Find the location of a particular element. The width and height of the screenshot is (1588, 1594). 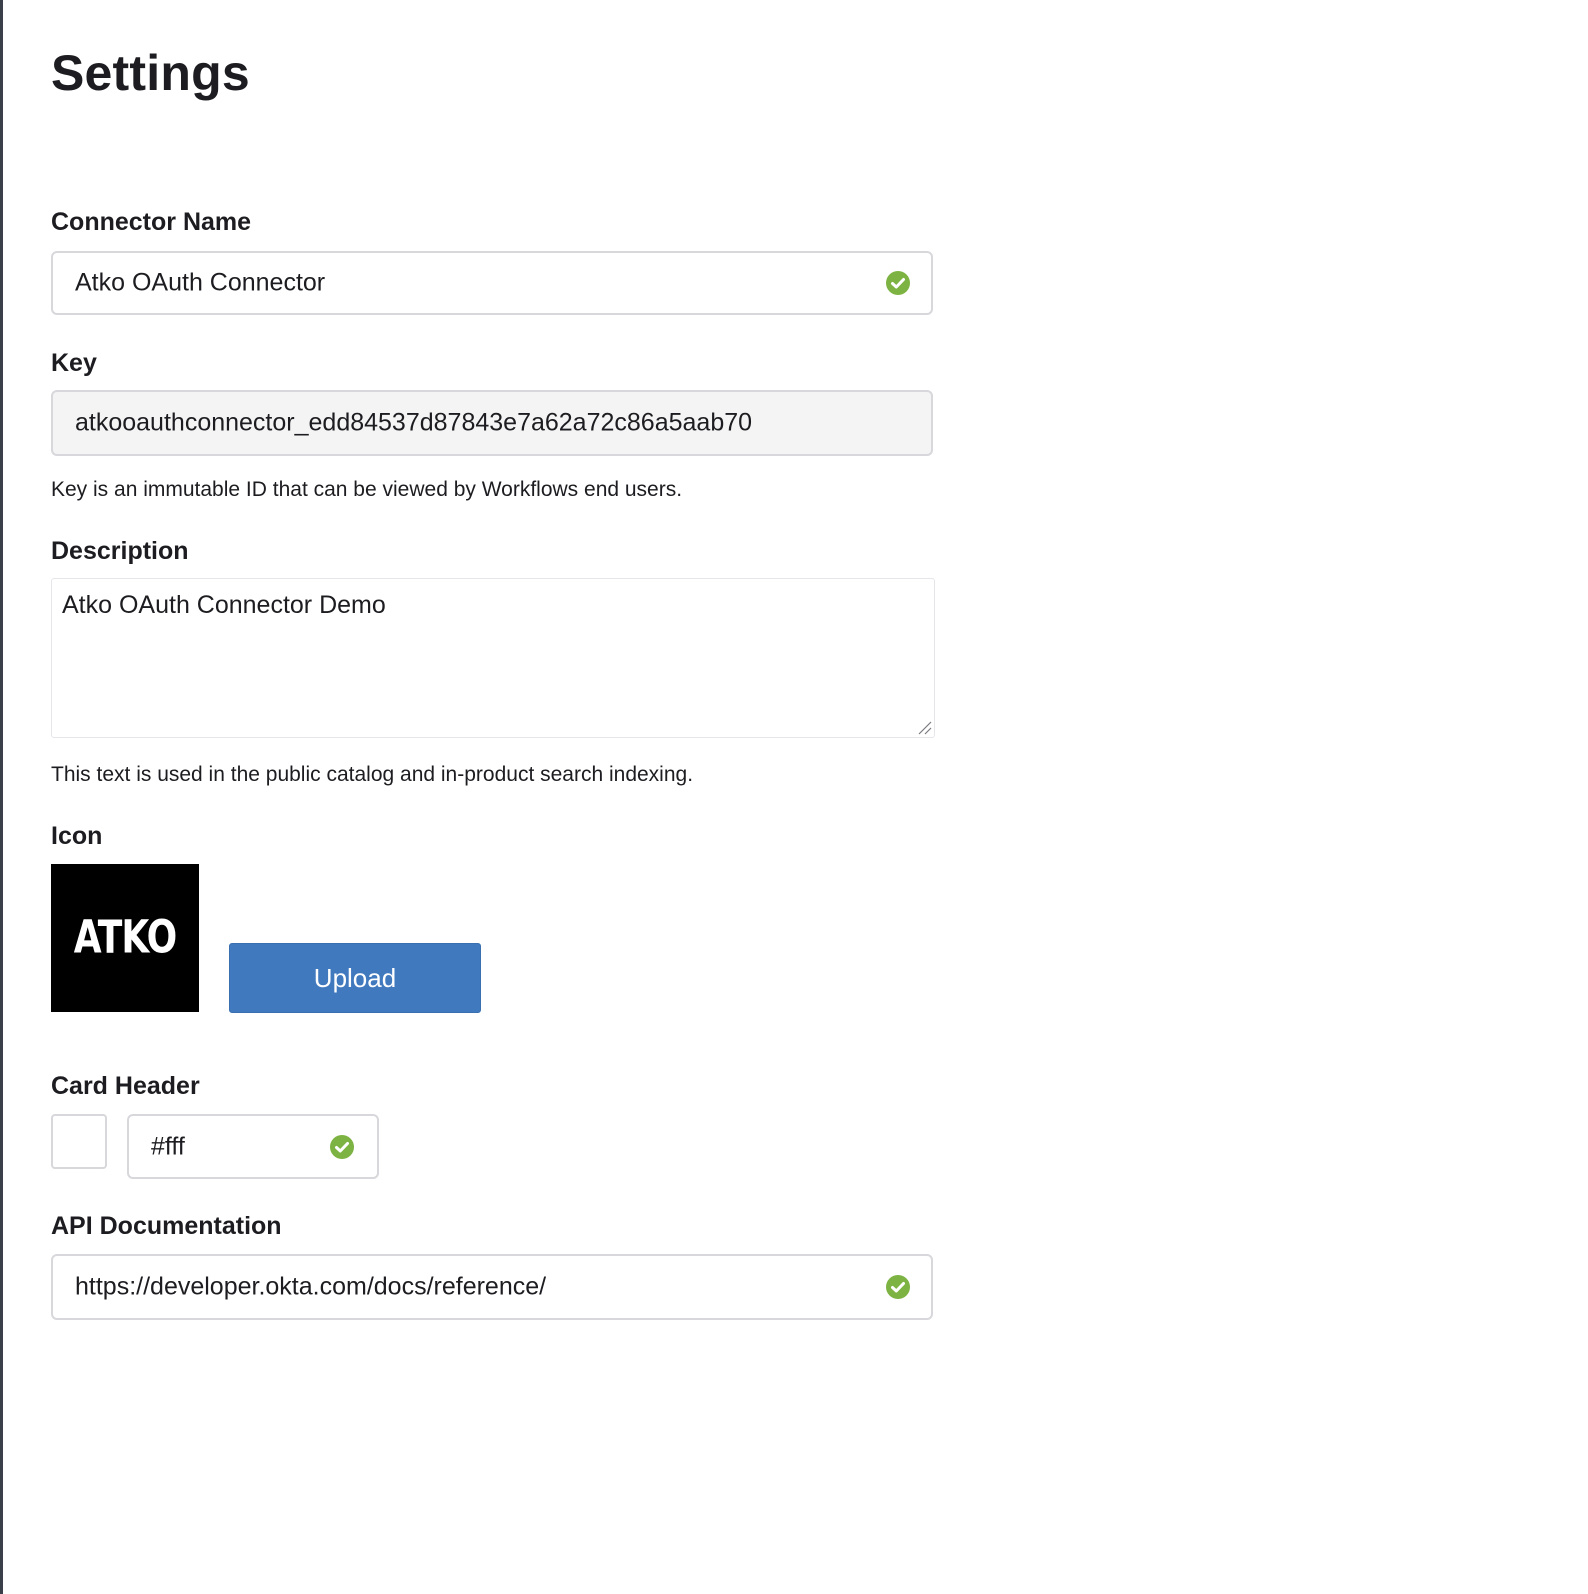

card-header-color-field: #fff is located at coordinates (253, 1146).